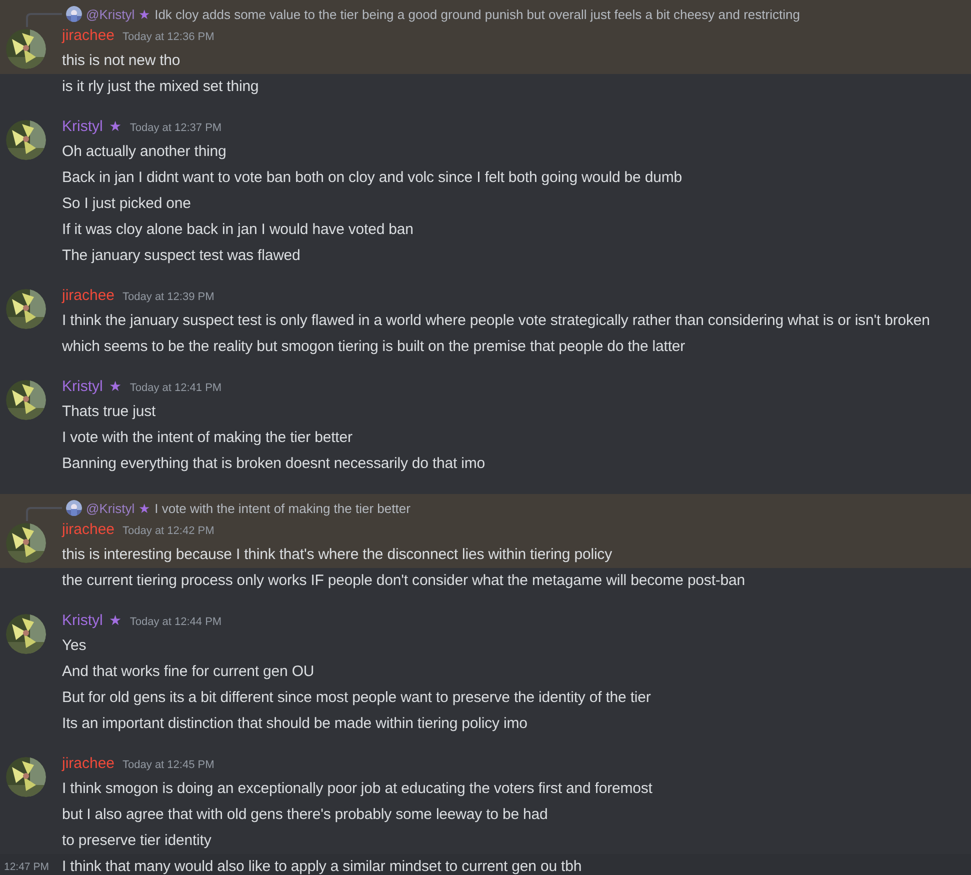 The width and height of the screenshot is (971, 875). What do you see at coordinates (168, 765) in the screenshot?
I see `timestamp: Today at 12:45 PM` at bounding box center [168, 765].